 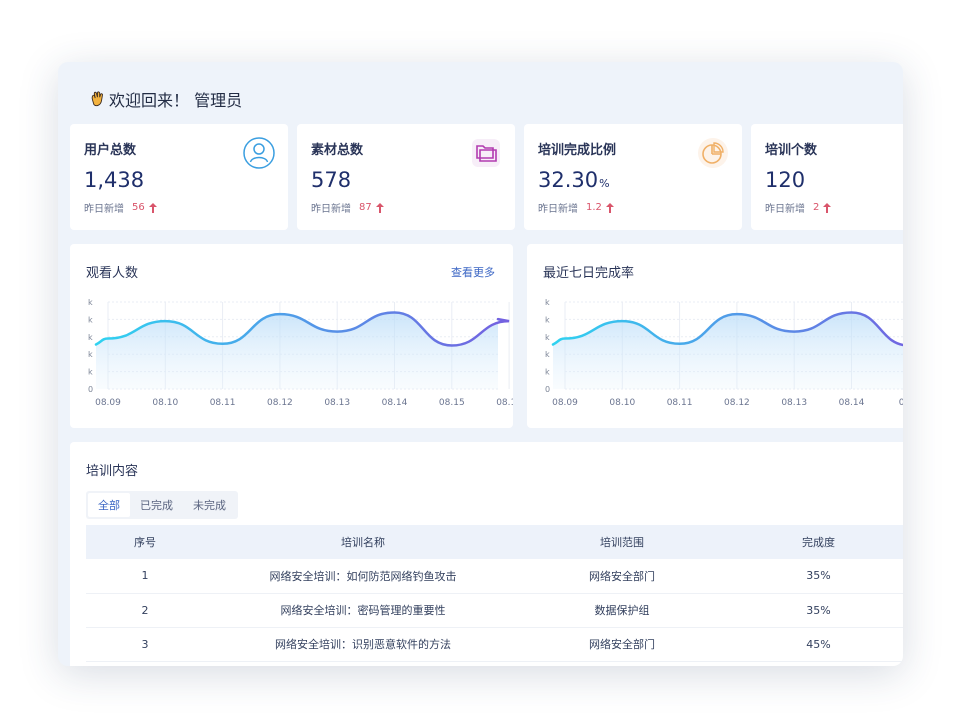 I want to click on pie-chart-icon, so click(x=713, y=153).